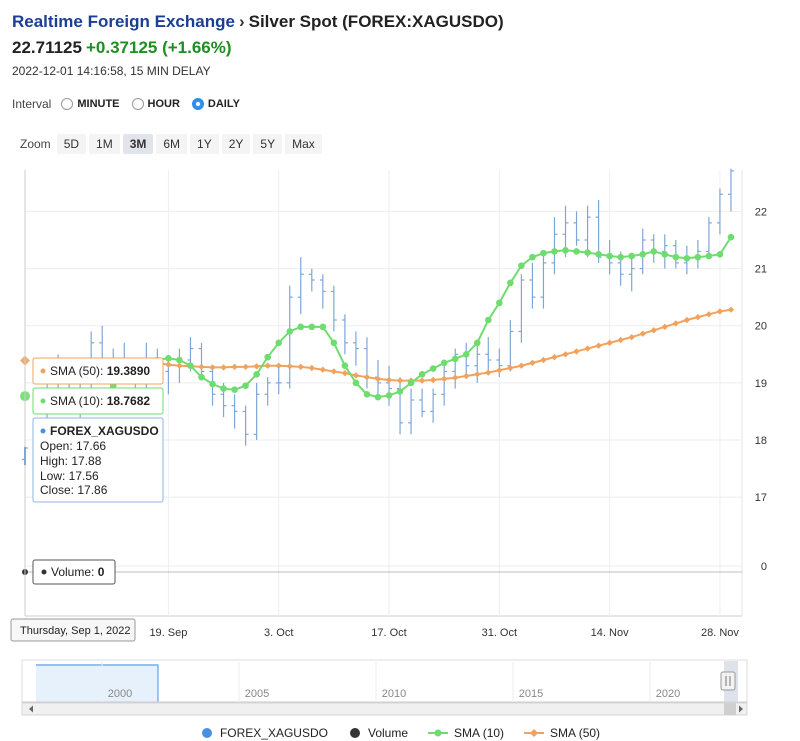 The image size is (800, 741). What do you see at coordinates (257, 694) in the screenshot?
I see `navigator-year-label: 2005` at bounding box center [257, 694].